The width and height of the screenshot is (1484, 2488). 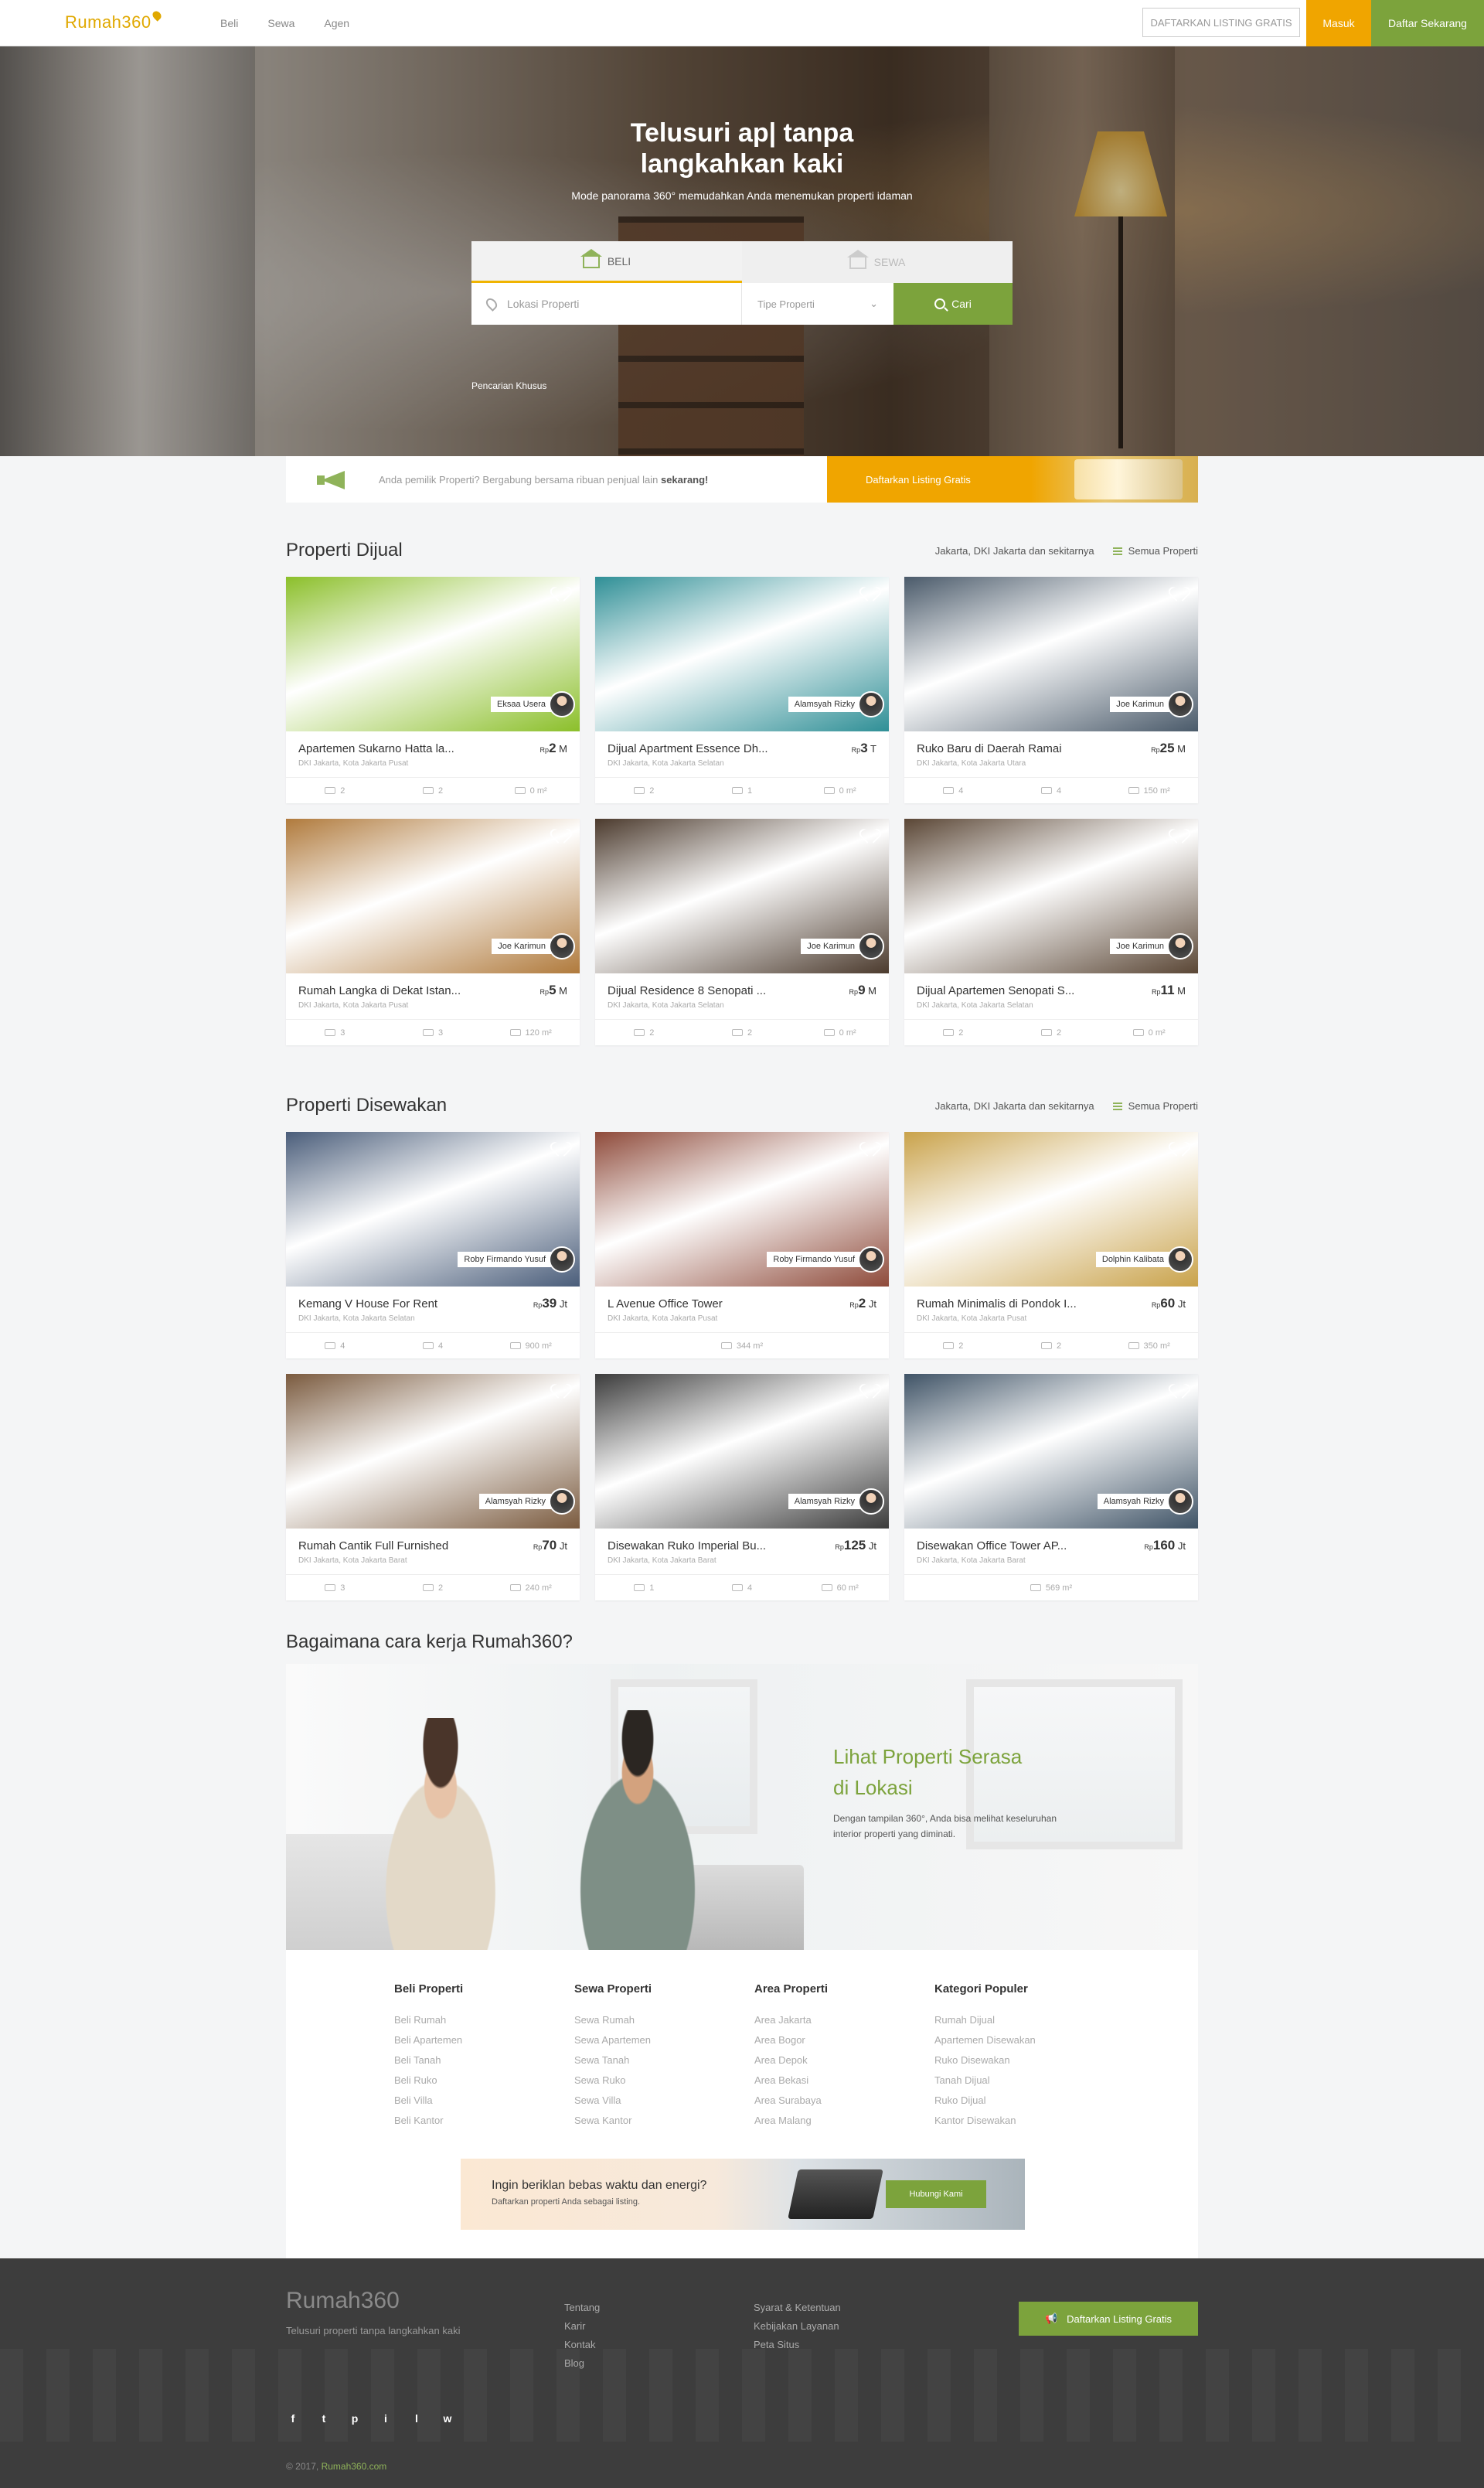 I want to click on category-link: Area Jakarta, so click(x=844, y=2020).